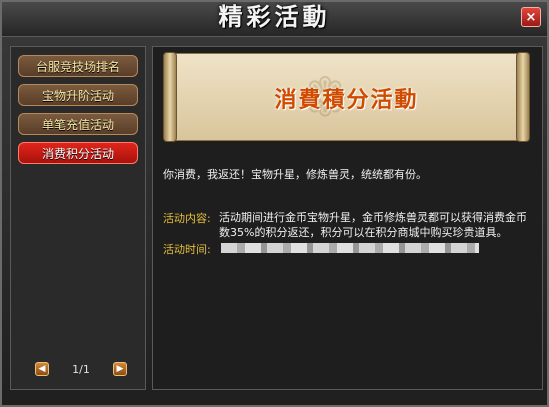  Describe the element at coordinates (187, 249) in the screenshot. I see `time-label: 活动时间:` at that location.